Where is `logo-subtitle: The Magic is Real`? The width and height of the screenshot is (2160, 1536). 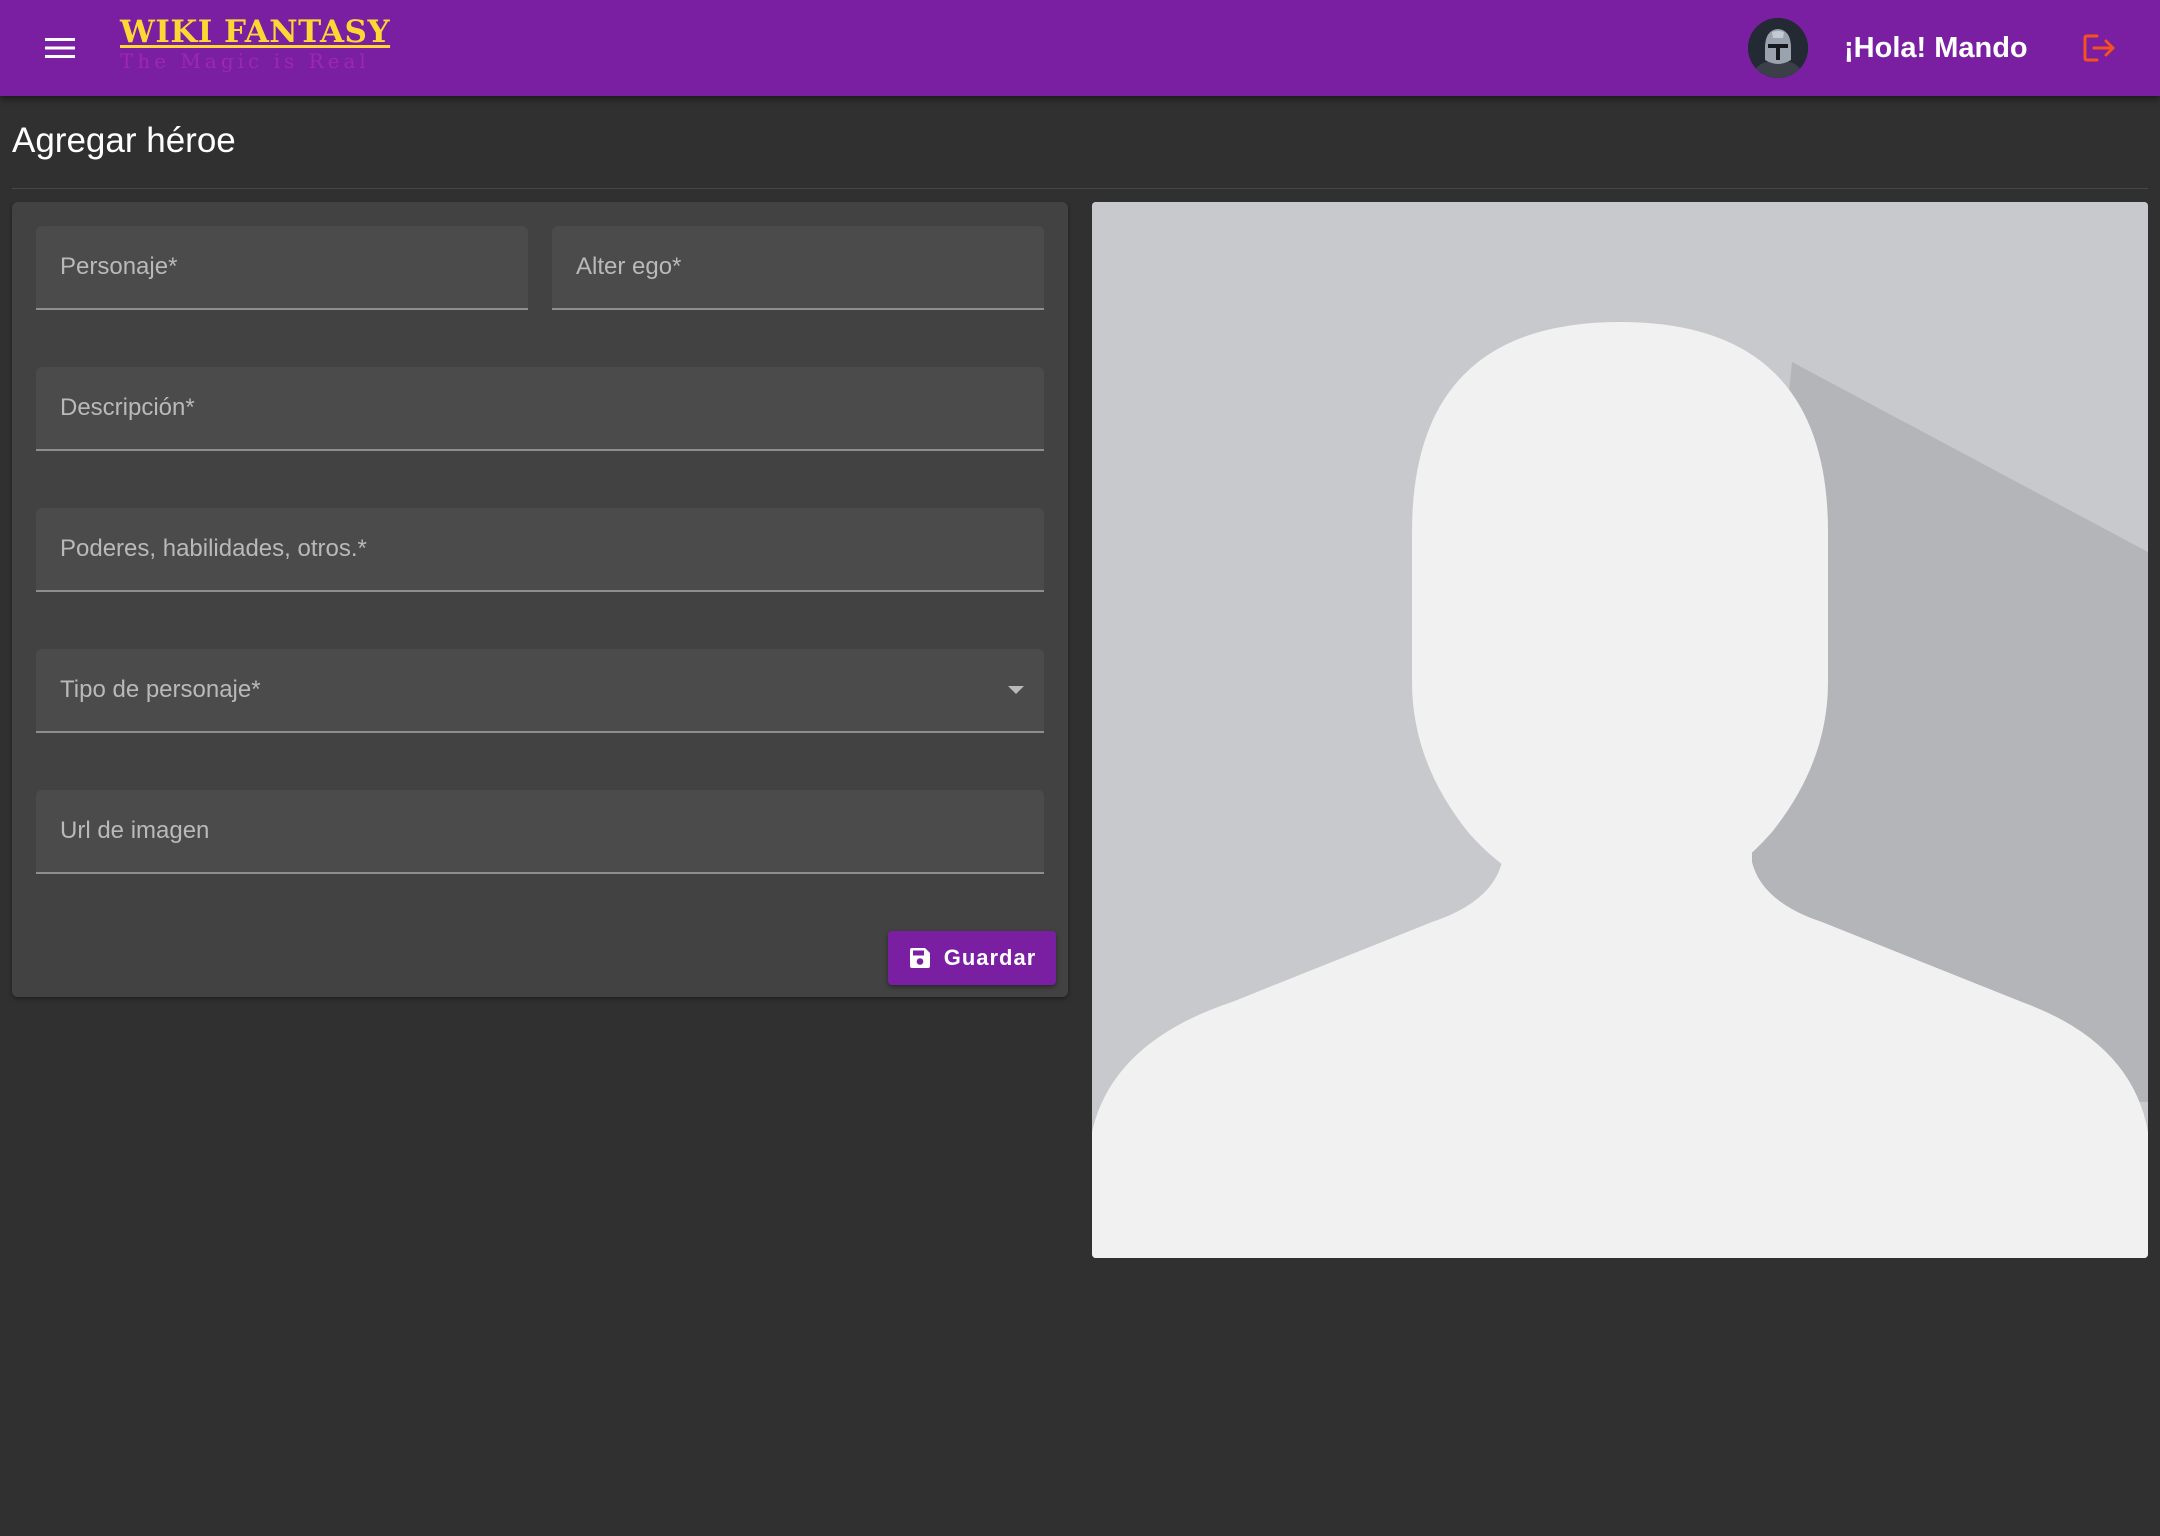
logo-subtitle: The Magic is Real is located at coordinates (245, 61).